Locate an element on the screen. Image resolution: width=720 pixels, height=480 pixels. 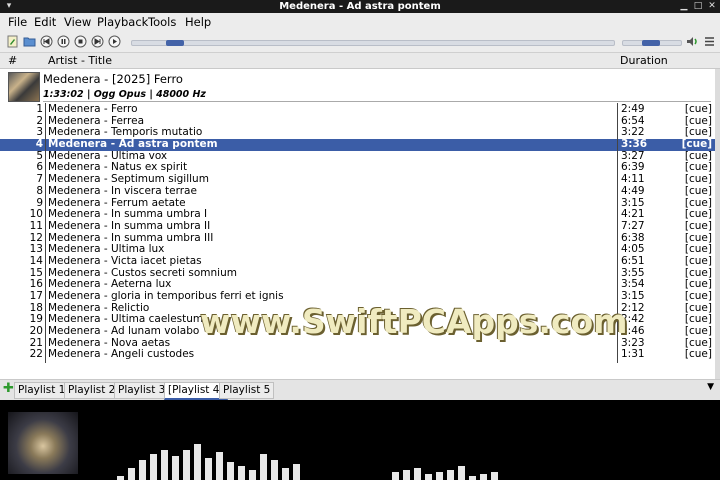
track-row: 8 Medenera - In viscera terrae 4:49 [cue] is located at coordinates (357, 191).